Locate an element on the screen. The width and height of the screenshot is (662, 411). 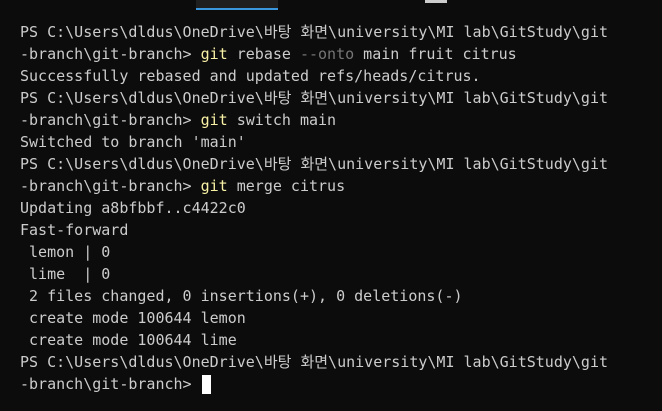
active-tab is located at coordinates (237, 5).